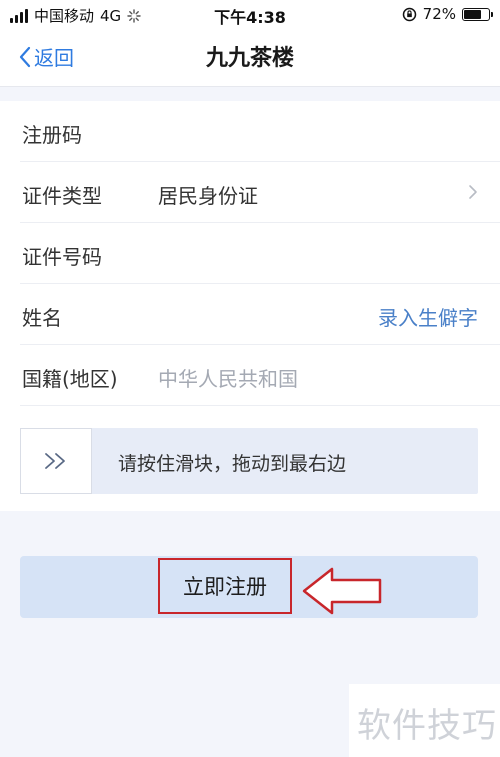 Image resolution: width=500 pixels, height=757 pixels. Describe the element at coordinates (232, 464) in the screenshot. I see `slider-hint: 请按住滑块，拖动到最右边` at that location.